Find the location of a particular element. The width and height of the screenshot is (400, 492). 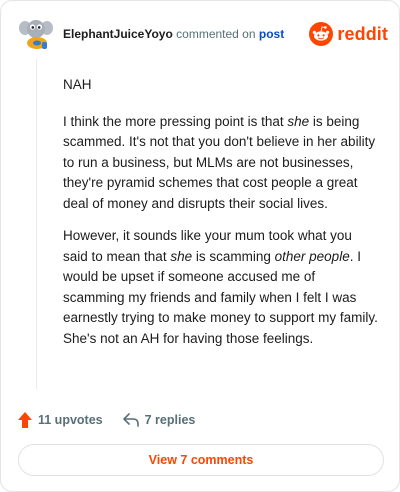

reply-arrow-icon is located at coordinates (130, 420).